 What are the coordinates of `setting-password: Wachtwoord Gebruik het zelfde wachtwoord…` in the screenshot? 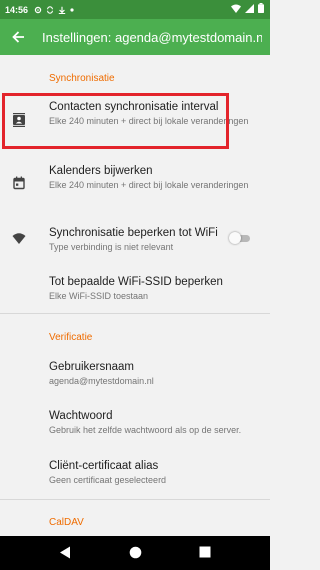 It's located at (135, 423).